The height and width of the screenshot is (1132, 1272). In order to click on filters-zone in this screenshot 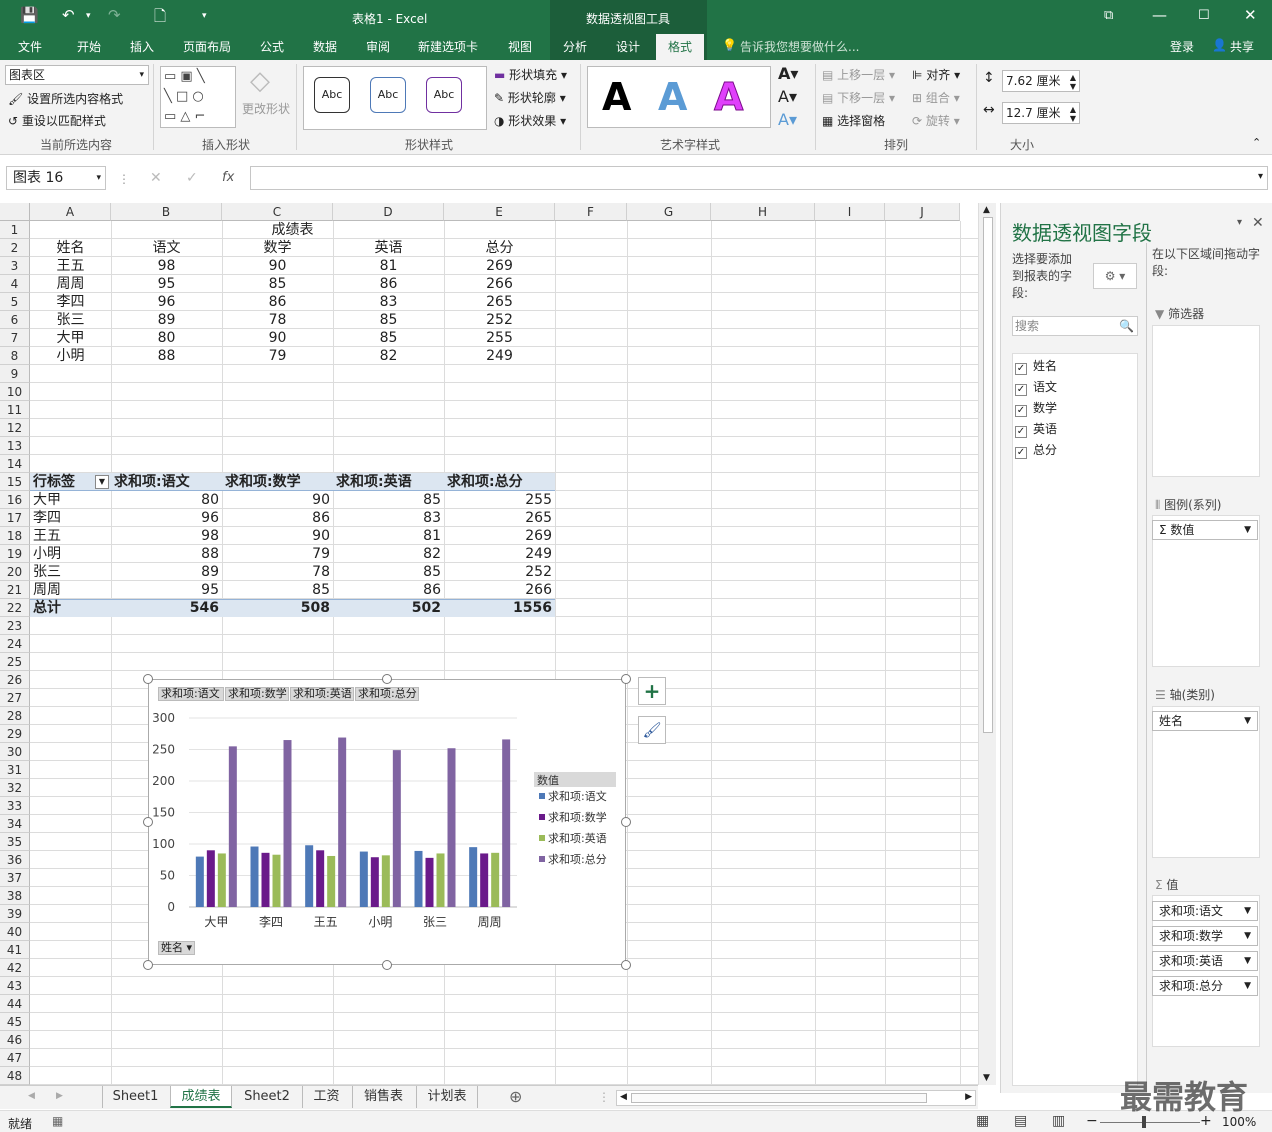, I will do `click(1206, 401)`.